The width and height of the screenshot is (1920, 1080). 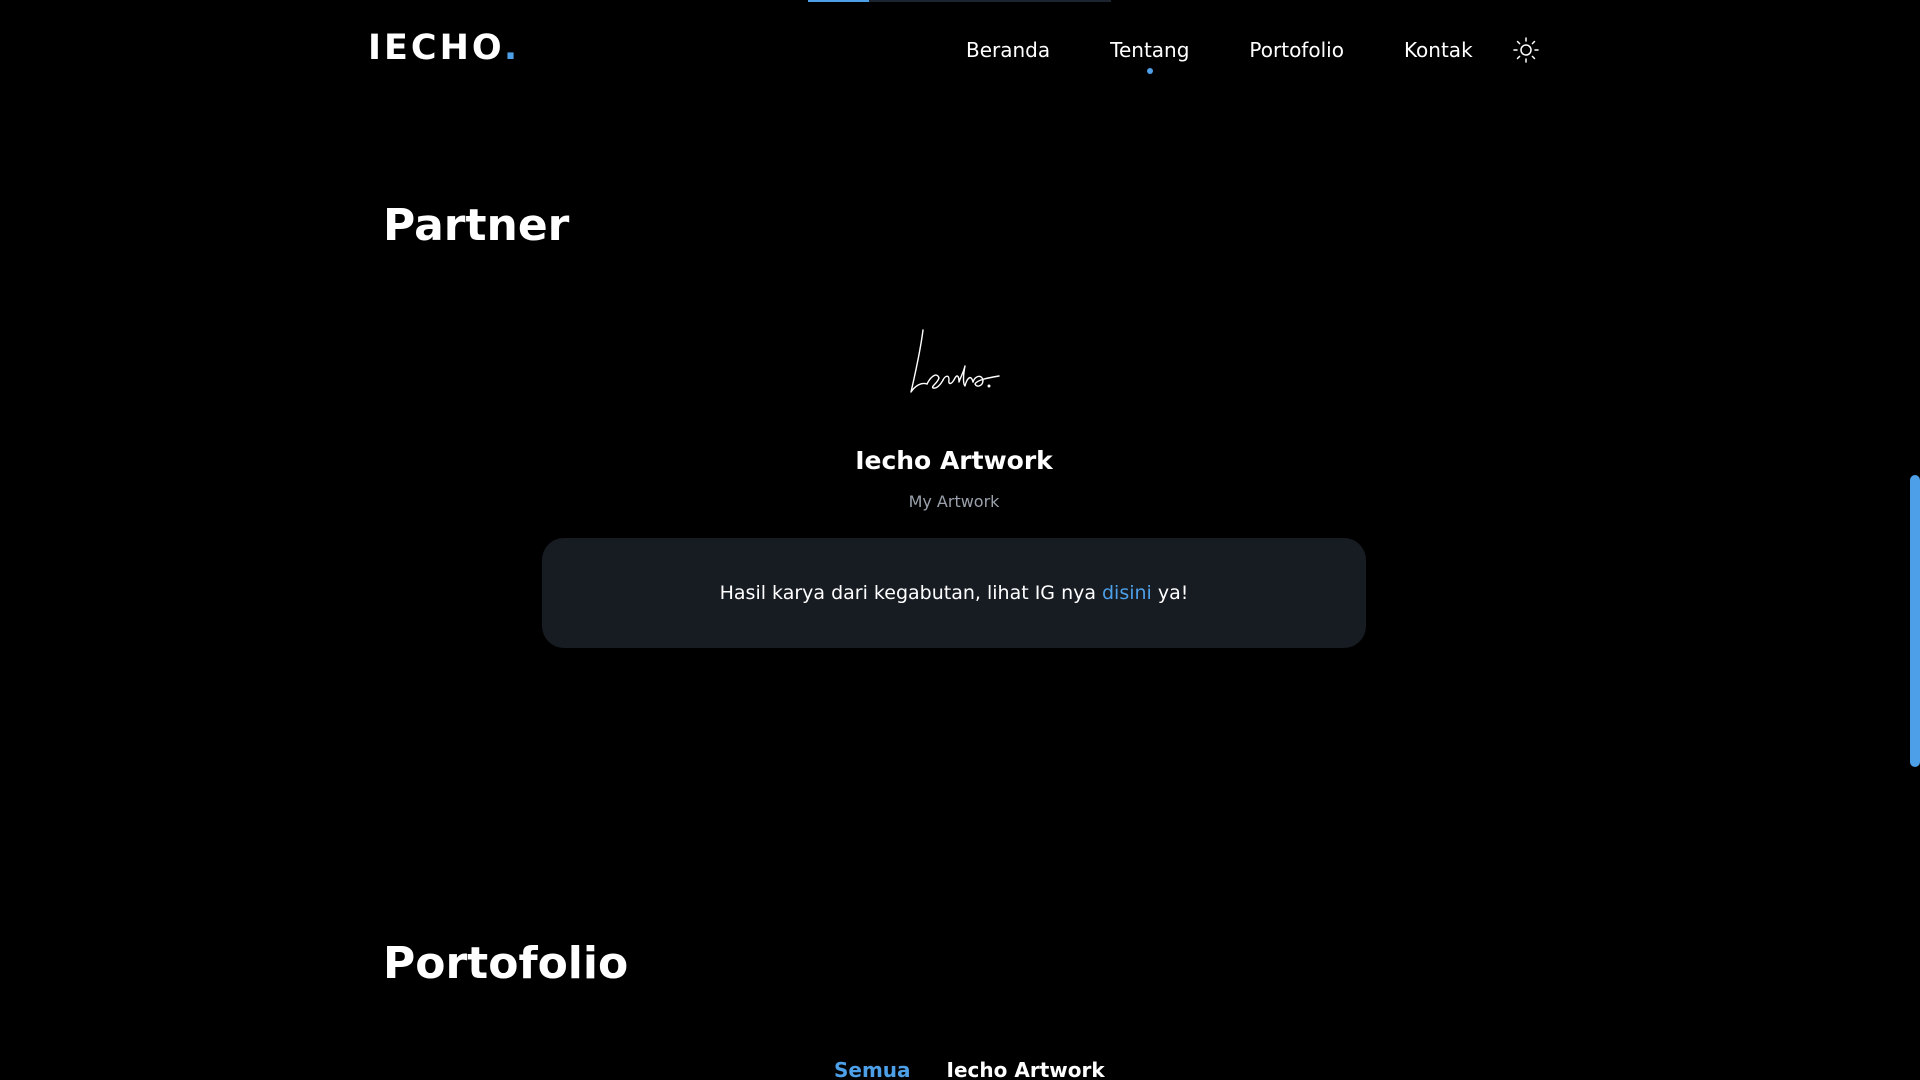 I want to click on nav-item-beranda: Beranda, so click(x=1008, y=50).